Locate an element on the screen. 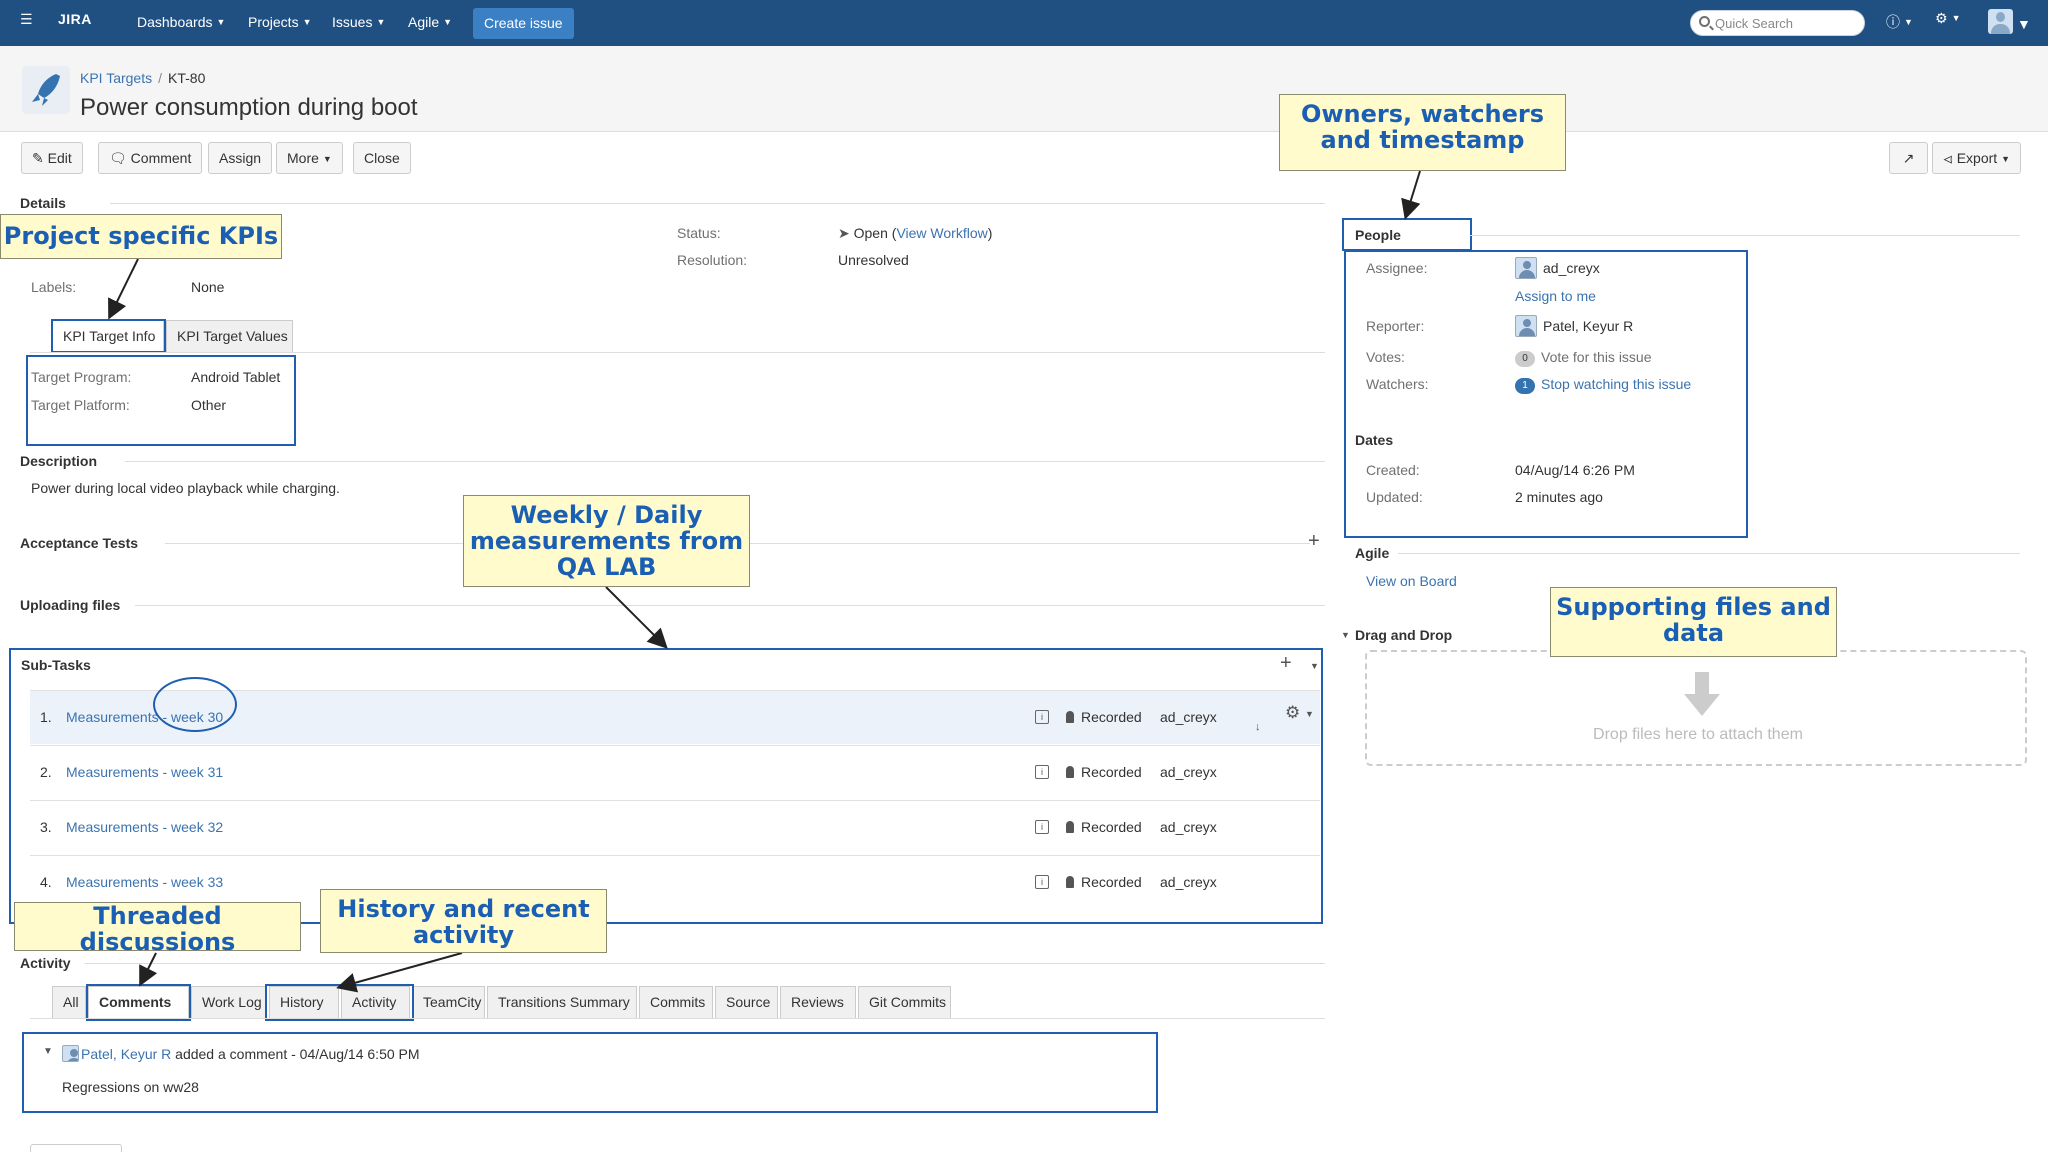  callout-project-kpis: Project specific KPIs is located at coordinates (141, 236).